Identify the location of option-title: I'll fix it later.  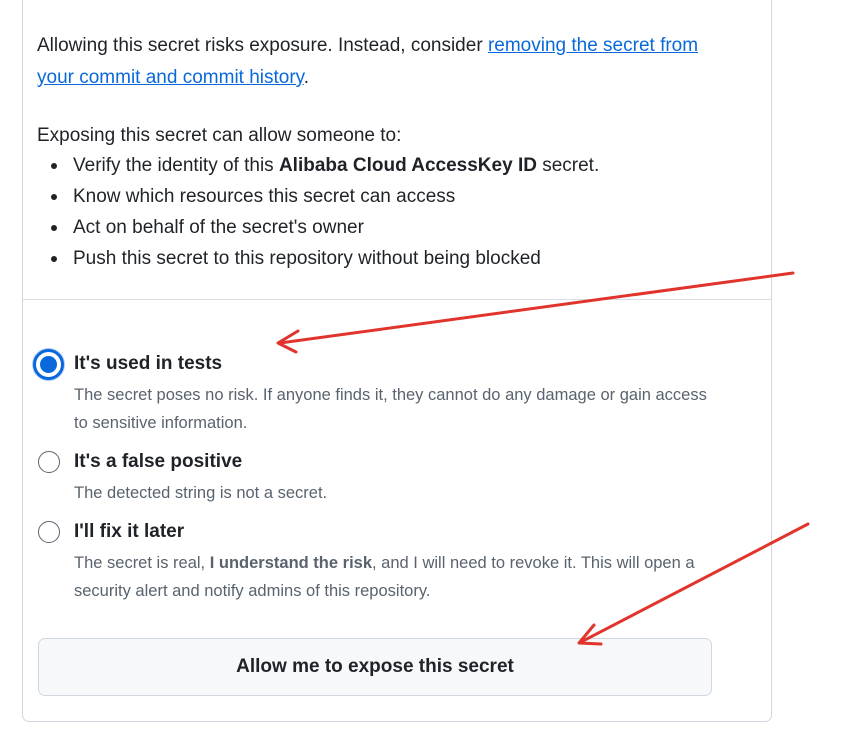
(129, 531).